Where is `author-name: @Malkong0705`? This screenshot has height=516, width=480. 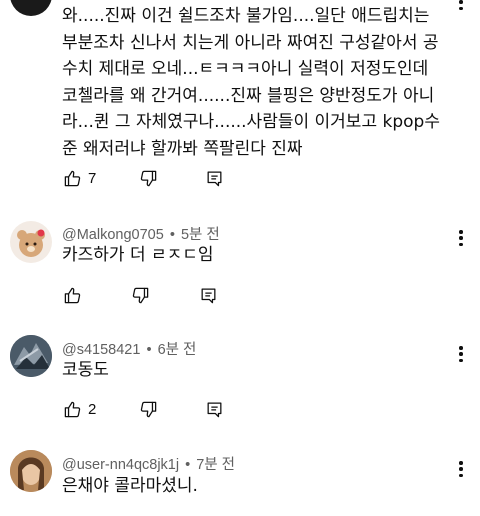 author-name: @Malkong0705 is located at coordinates (113, 235).